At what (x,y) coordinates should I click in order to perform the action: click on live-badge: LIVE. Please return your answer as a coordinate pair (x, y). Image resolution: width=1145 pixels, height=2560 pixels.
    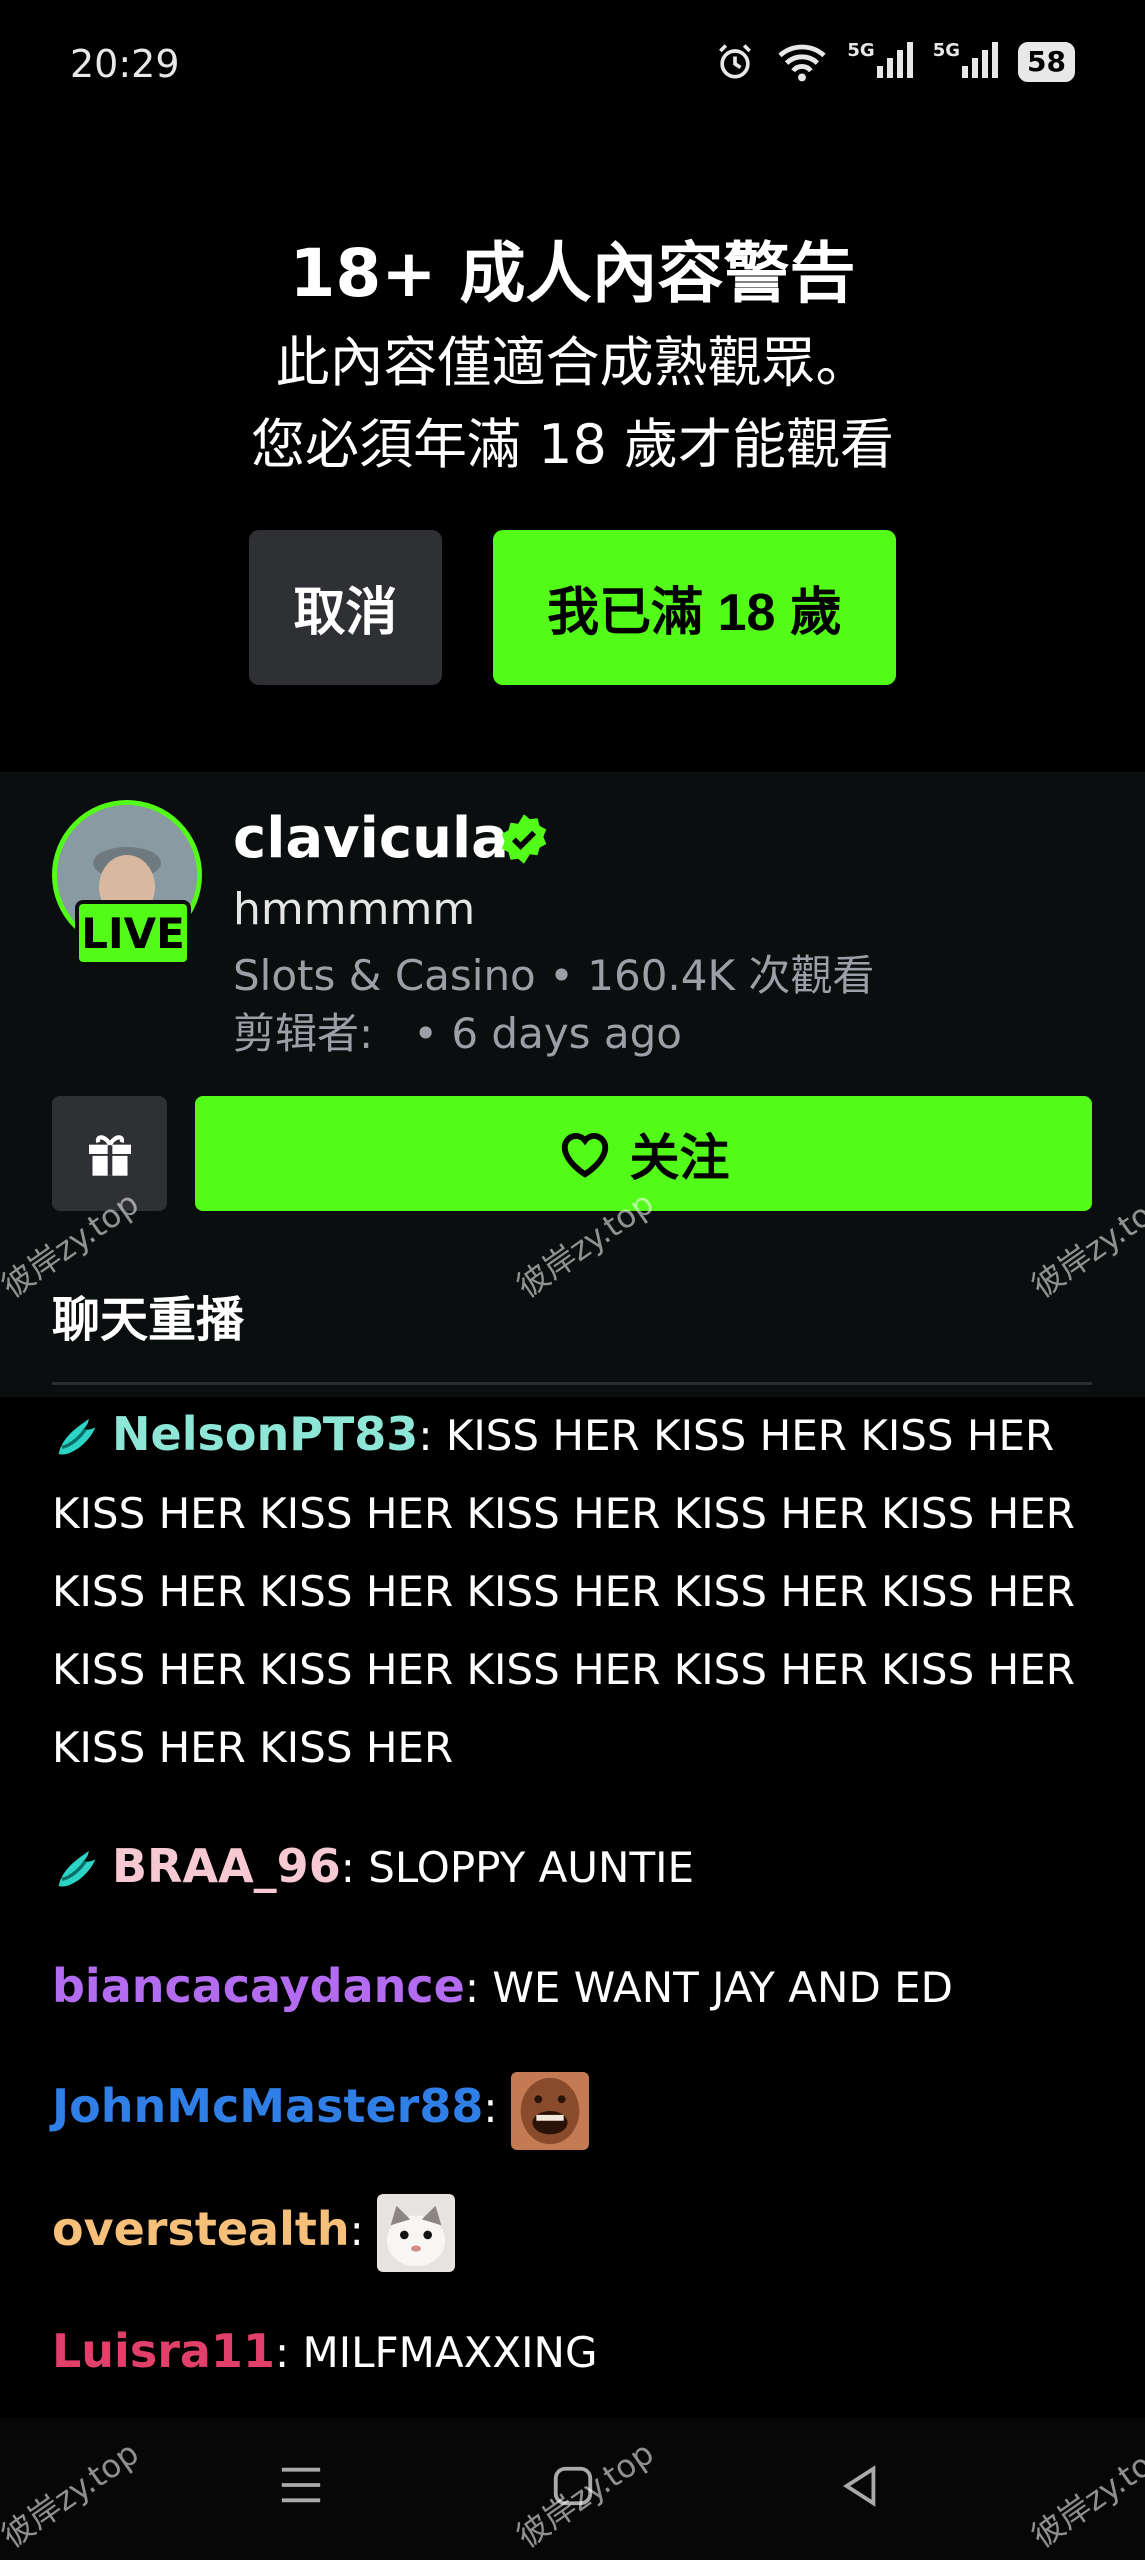
    Looking at the image, I should click on (133, 933).